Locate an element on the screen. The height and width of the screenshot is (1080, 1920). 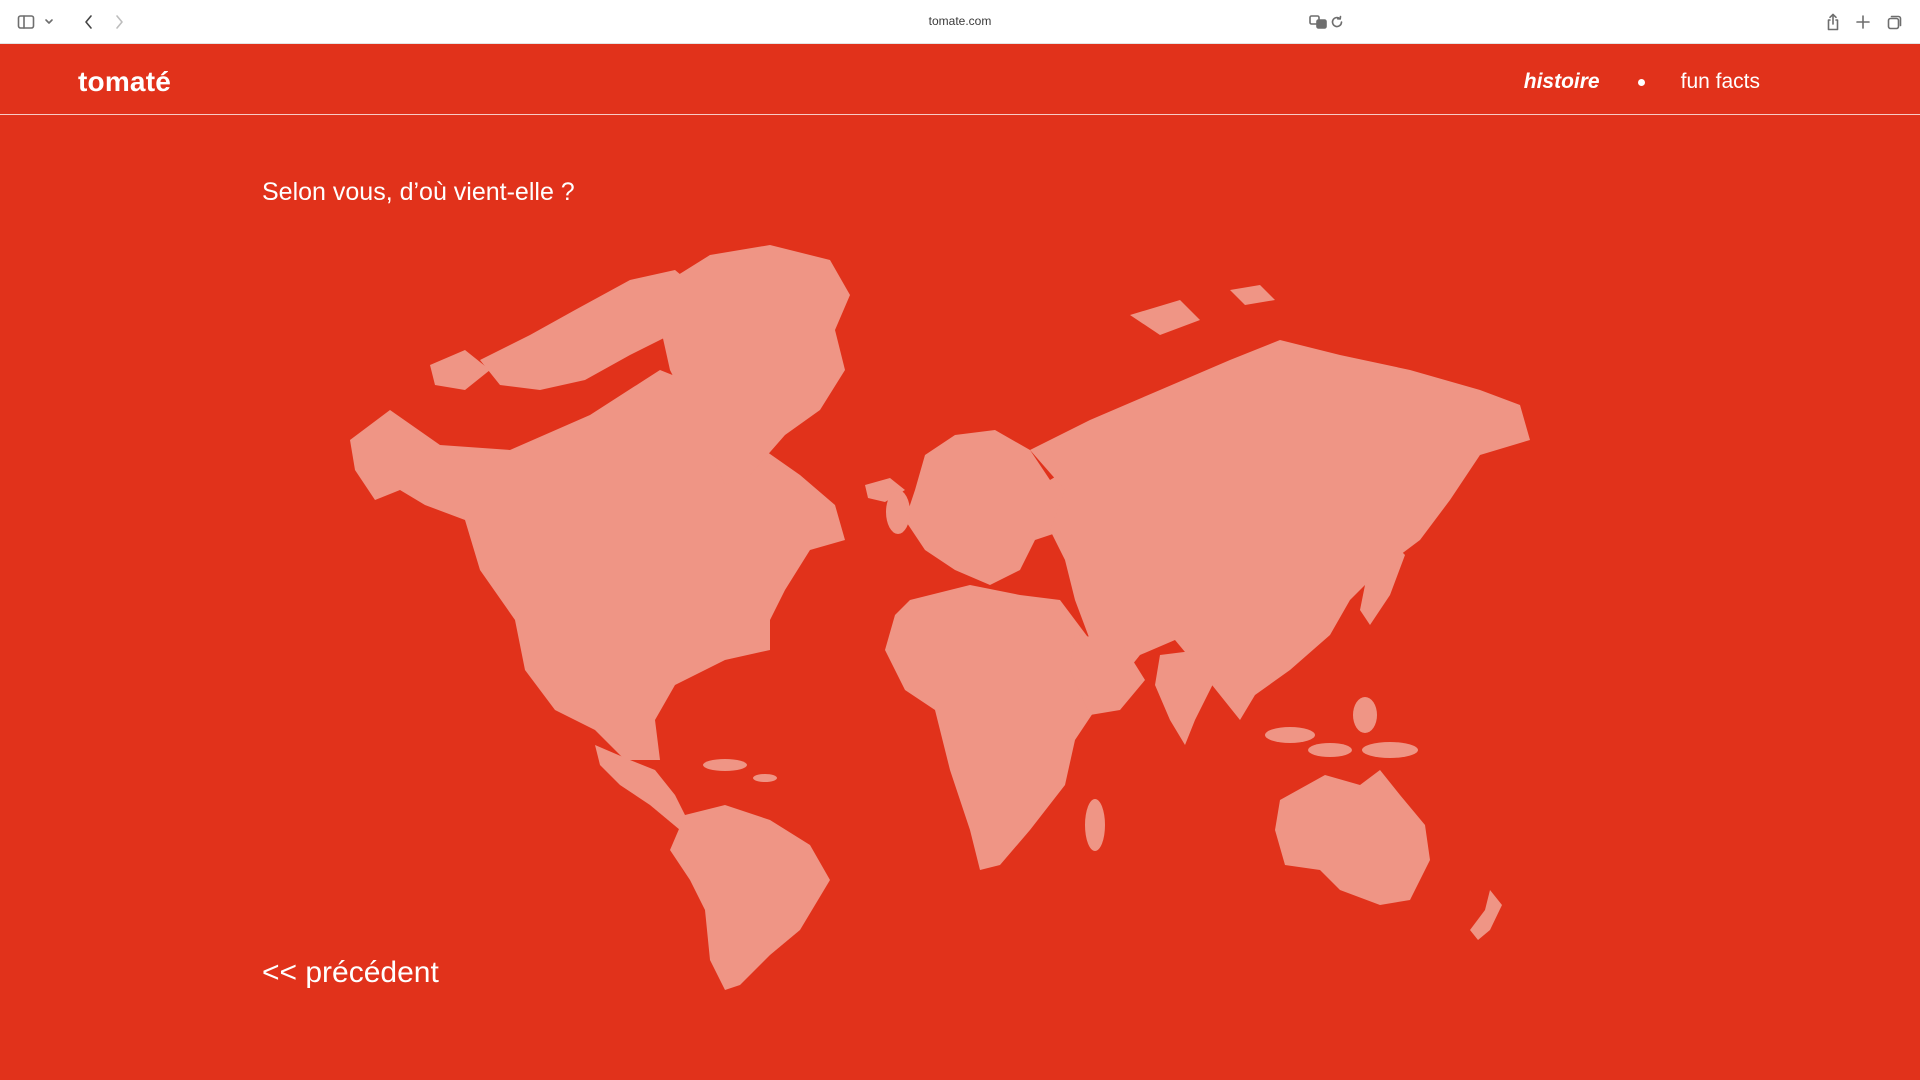
forward-button is located at coordinates (119, 22).